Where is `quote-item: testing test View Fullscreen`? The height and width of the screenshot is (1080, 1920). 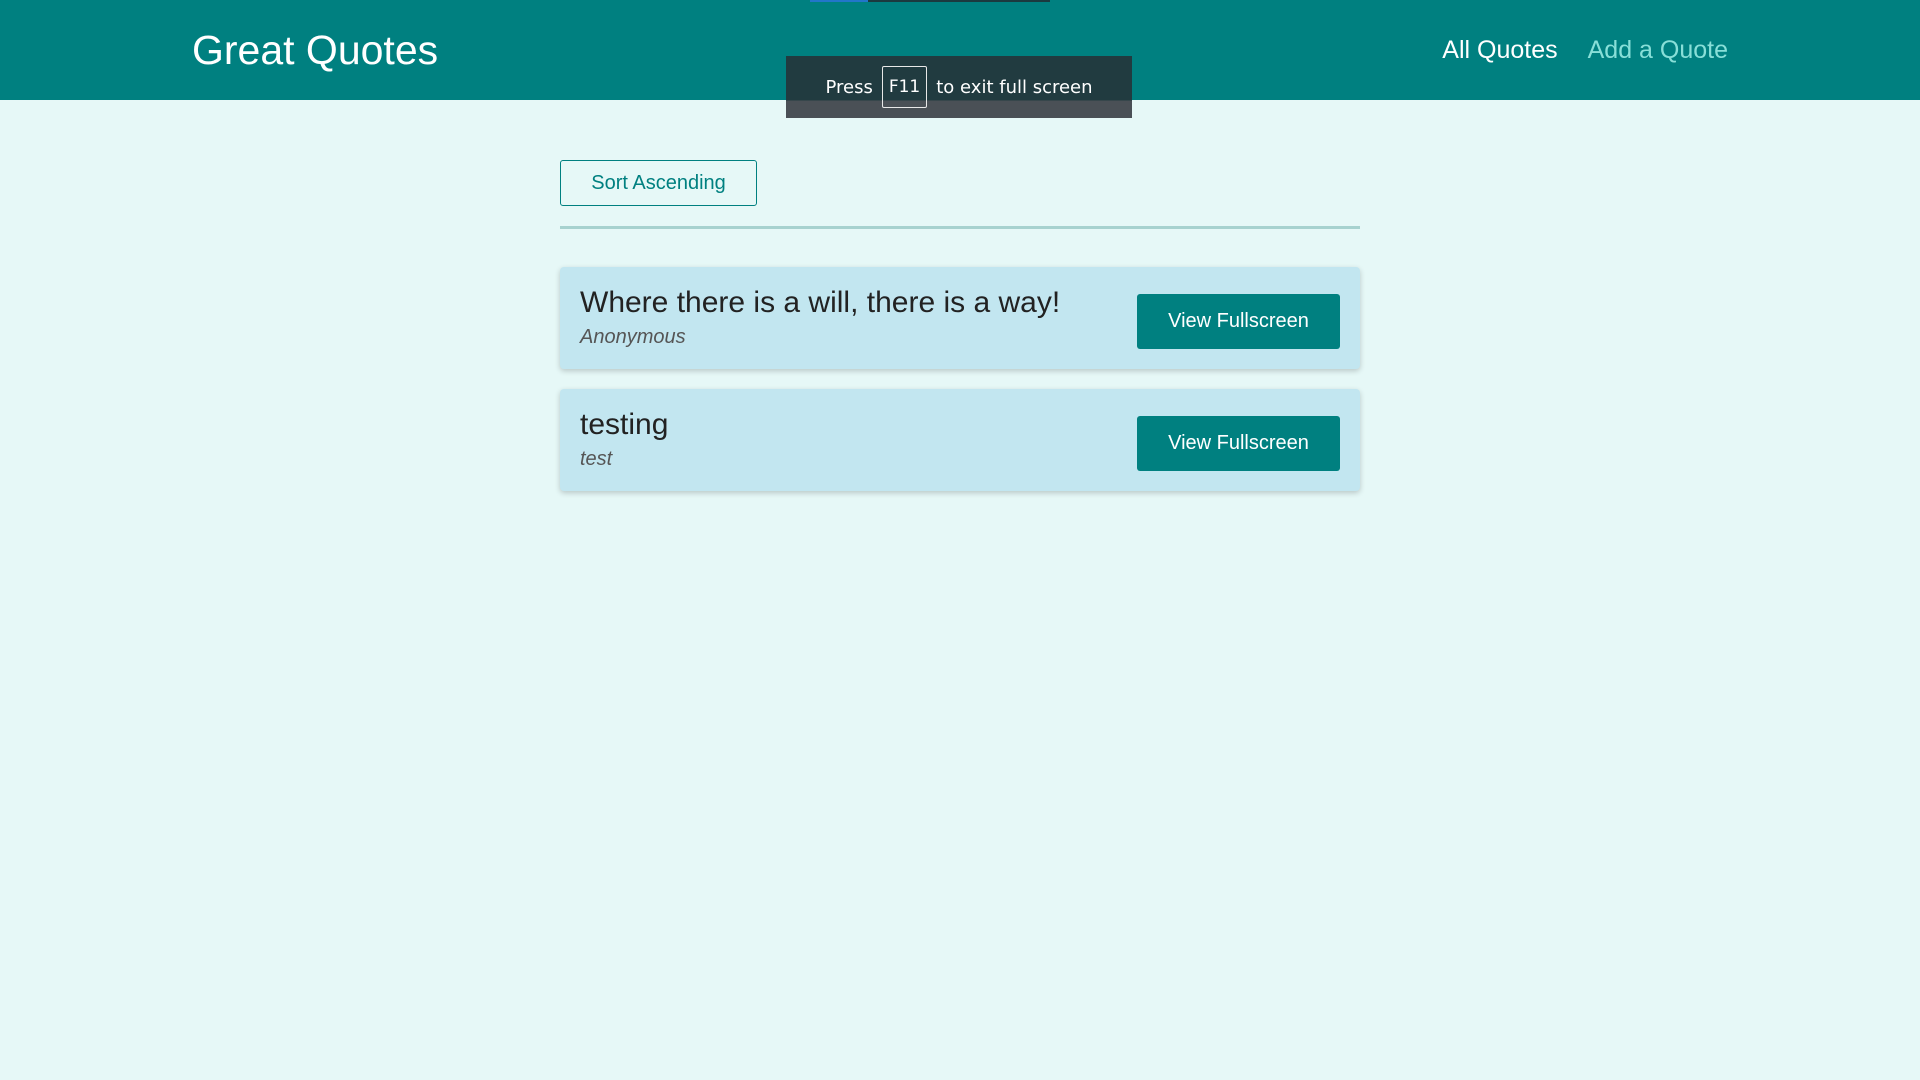
quote-item: testing test View Fullscreen is located at coordinates (960, 440).